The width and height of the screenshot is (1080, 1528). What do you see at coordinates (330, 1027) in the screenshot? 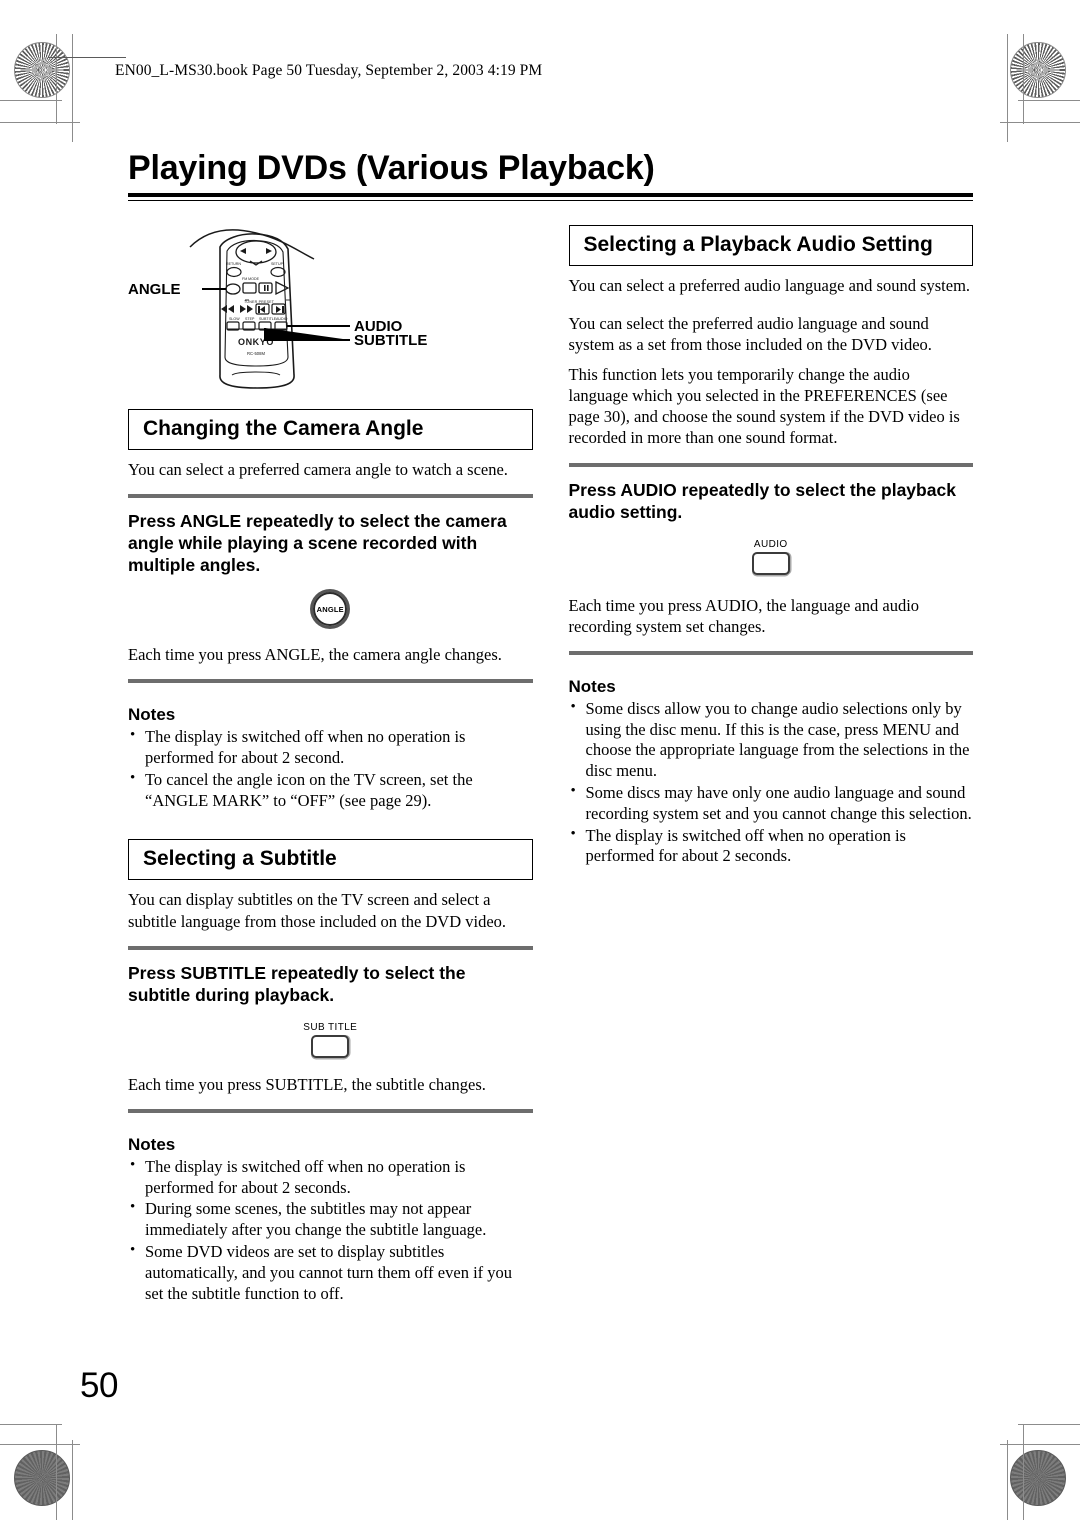
I see `subtitle-indicator-label: SUB TITLE` at bounding box center [330, 1027].